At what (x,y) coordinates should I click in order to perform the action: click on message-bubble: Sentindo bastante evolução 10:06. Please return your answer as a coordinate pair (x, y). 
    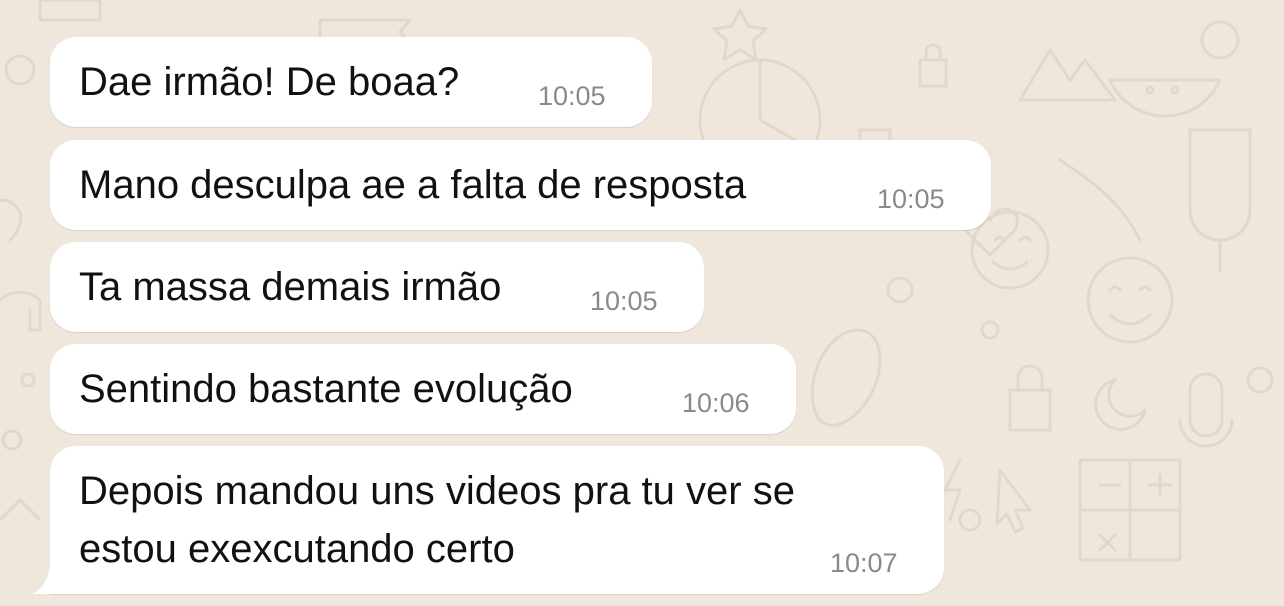
    Looking at the image, I should click on (423, 389).